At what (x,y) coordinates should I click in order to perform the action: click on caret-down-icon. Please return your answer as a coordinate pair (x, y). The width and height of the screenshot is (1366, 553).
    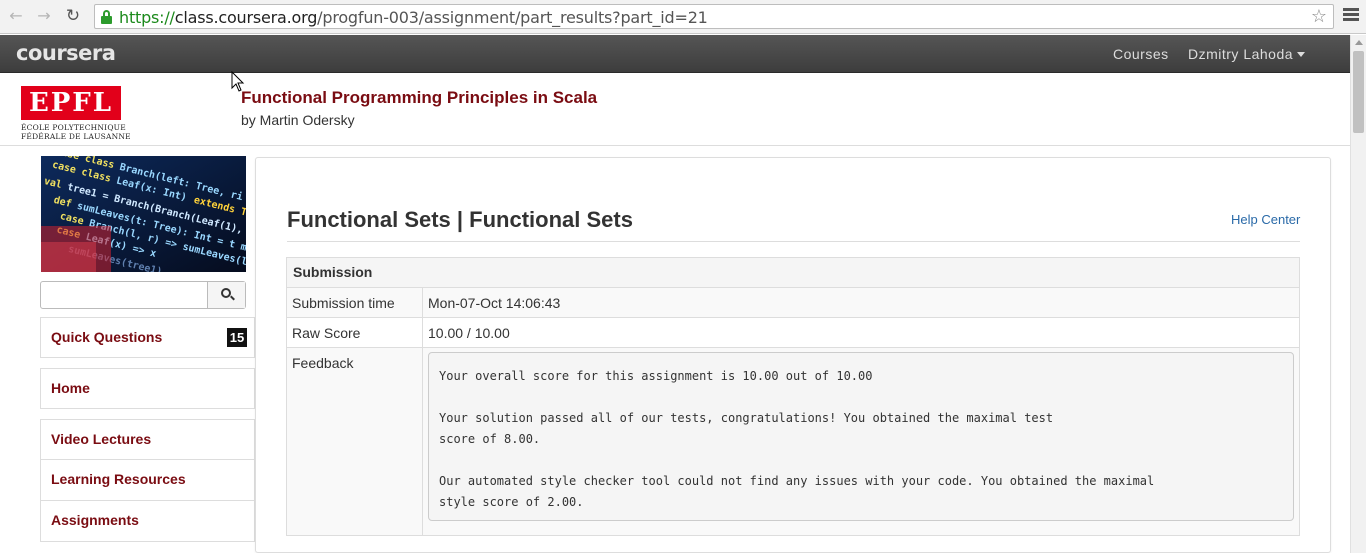
    Looking at the image, I should click on (1301, 54).